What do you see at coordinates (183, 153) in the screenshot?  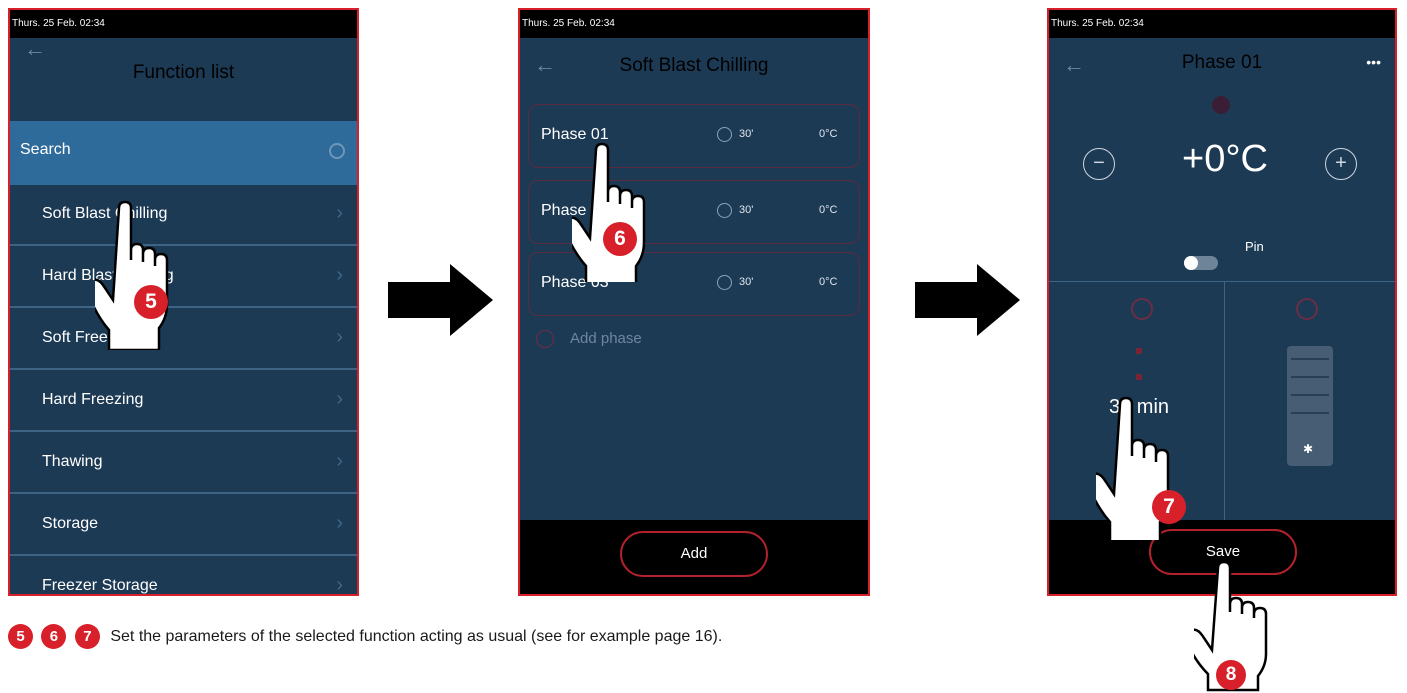 I see `search-input: Search` at bounding box center [183, 153].